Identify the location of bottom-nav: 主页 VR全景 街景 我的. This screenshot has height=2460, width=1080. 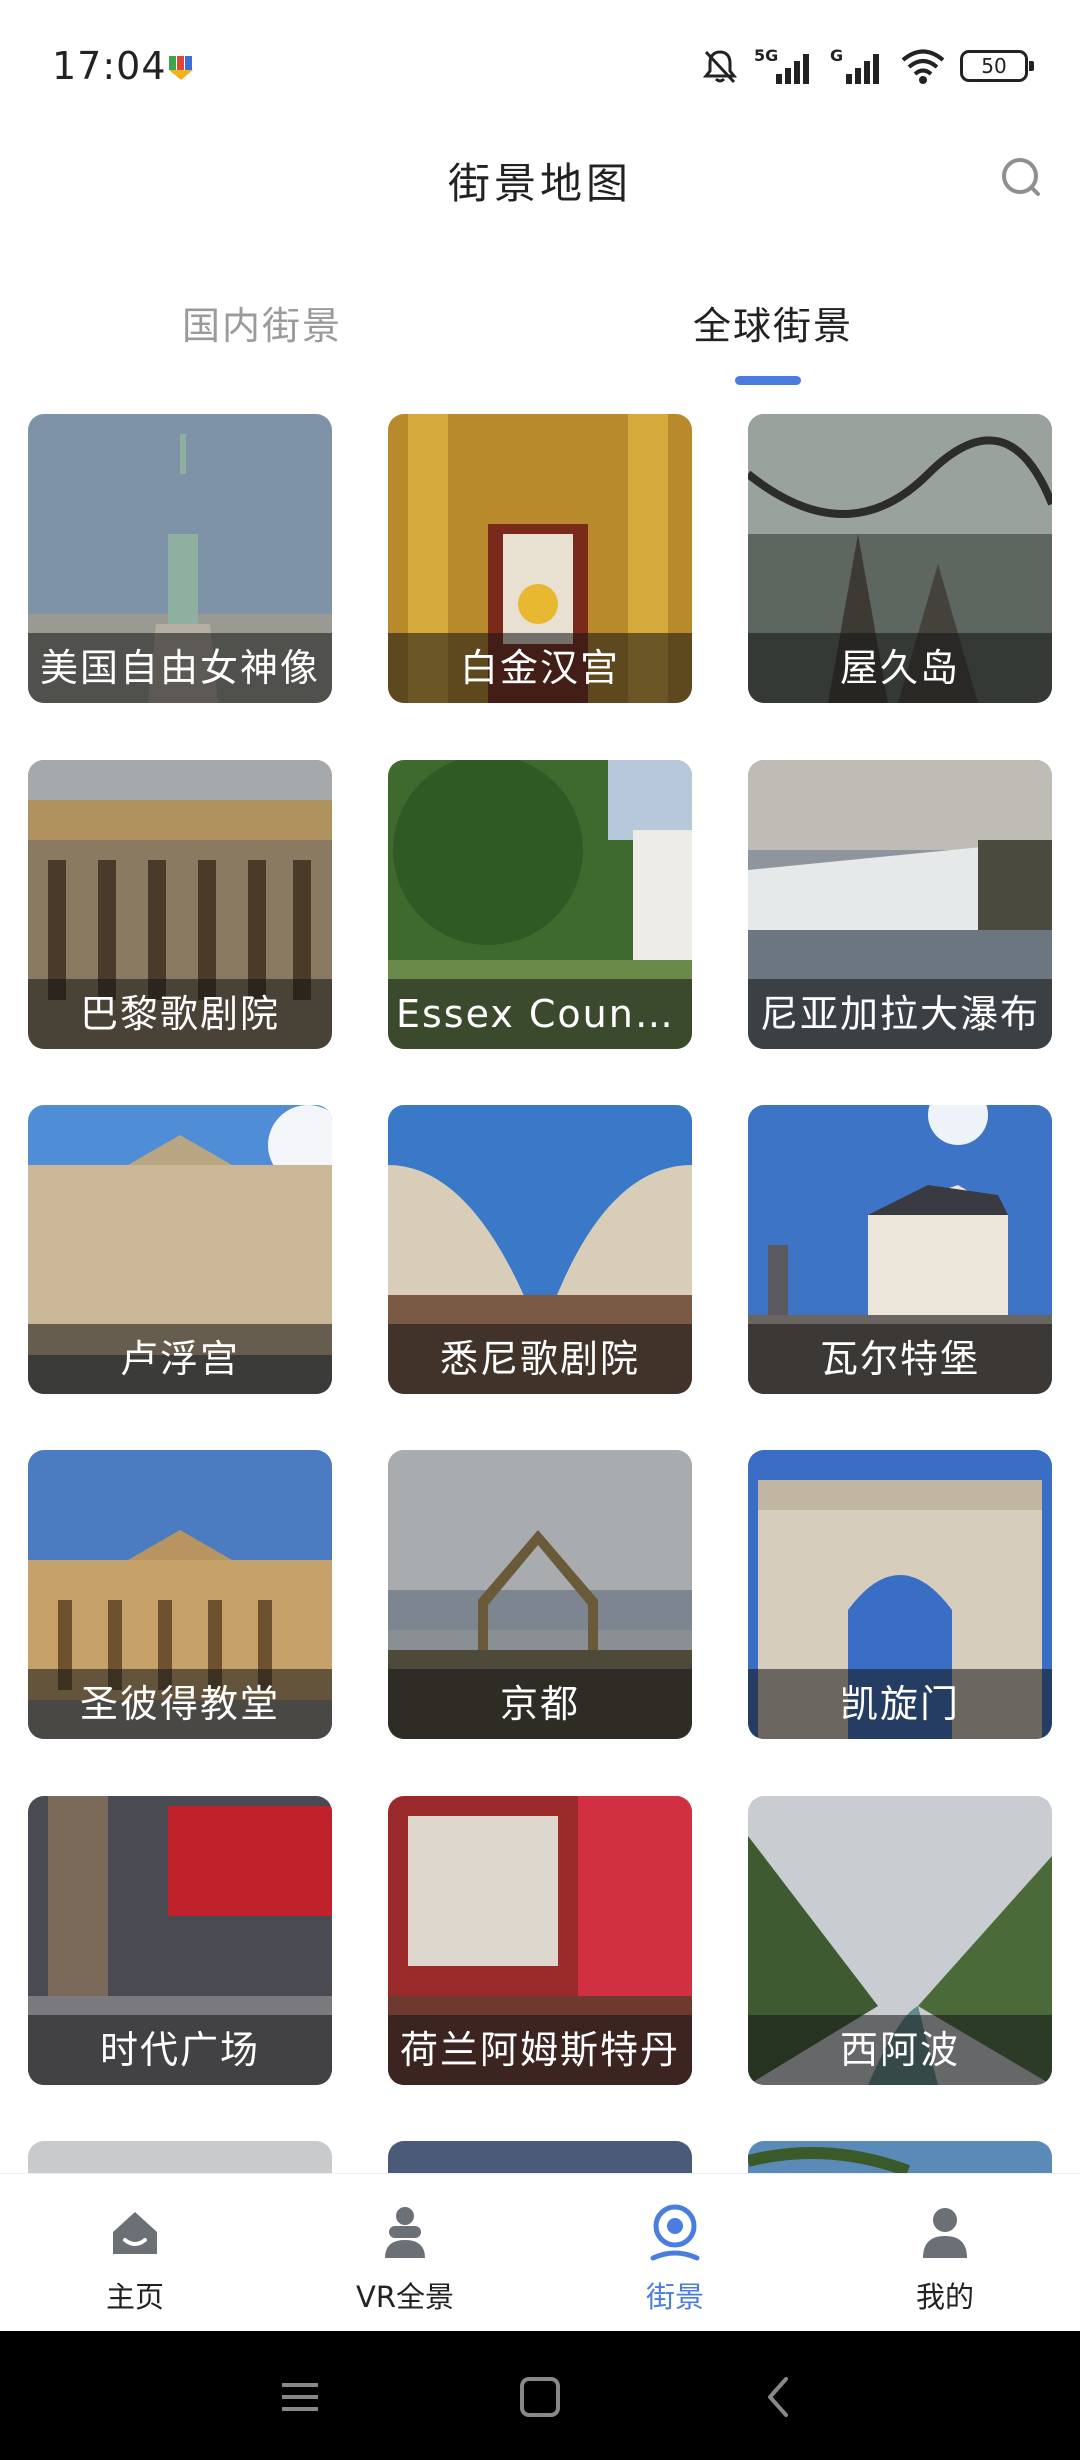
(540, 2252).